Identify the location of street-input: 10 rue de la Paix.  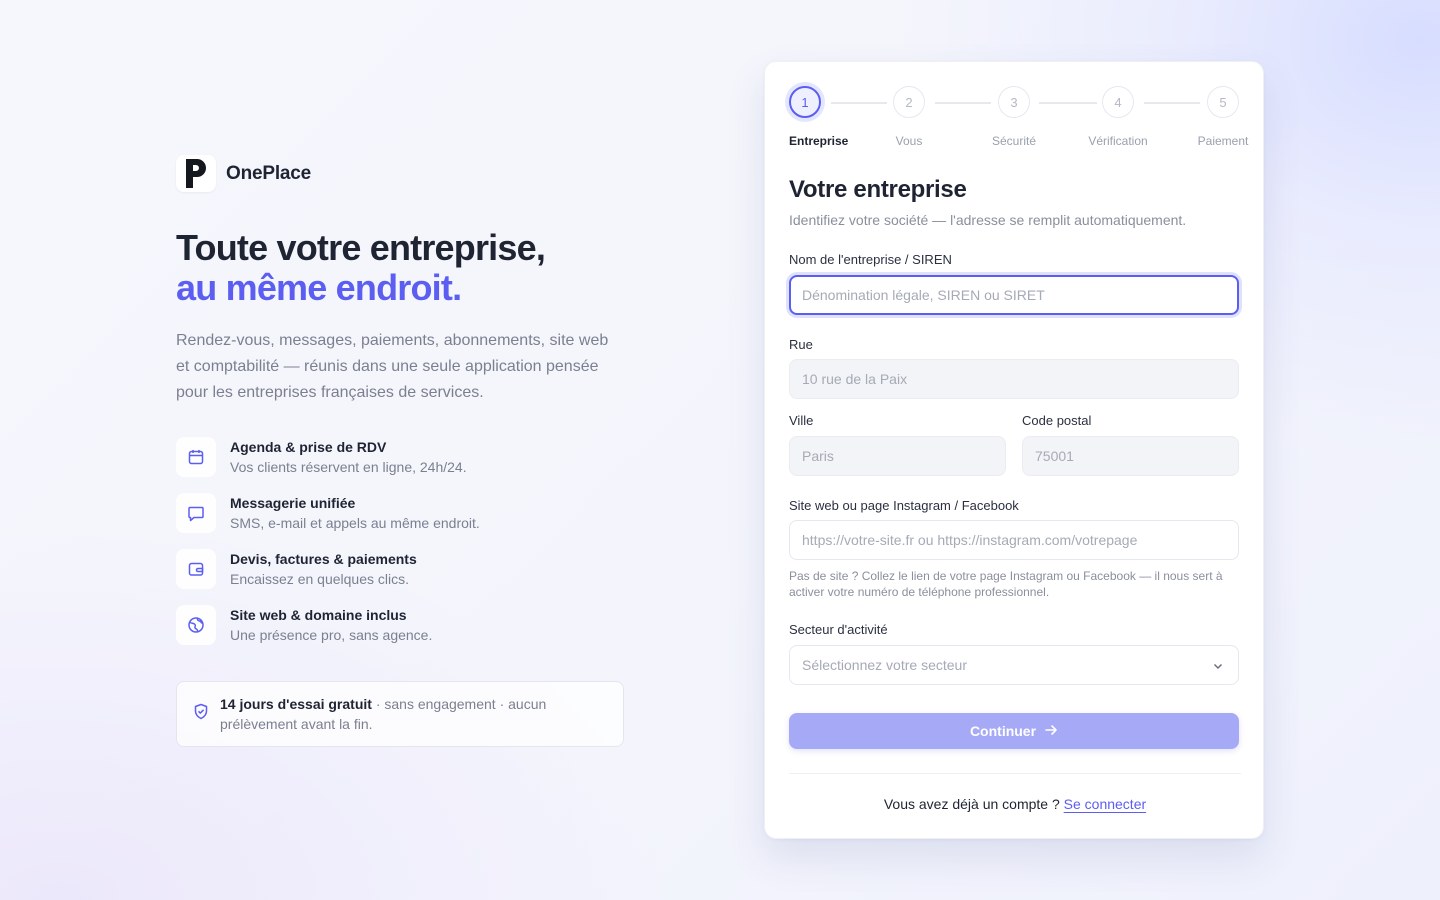
(1014, 379).